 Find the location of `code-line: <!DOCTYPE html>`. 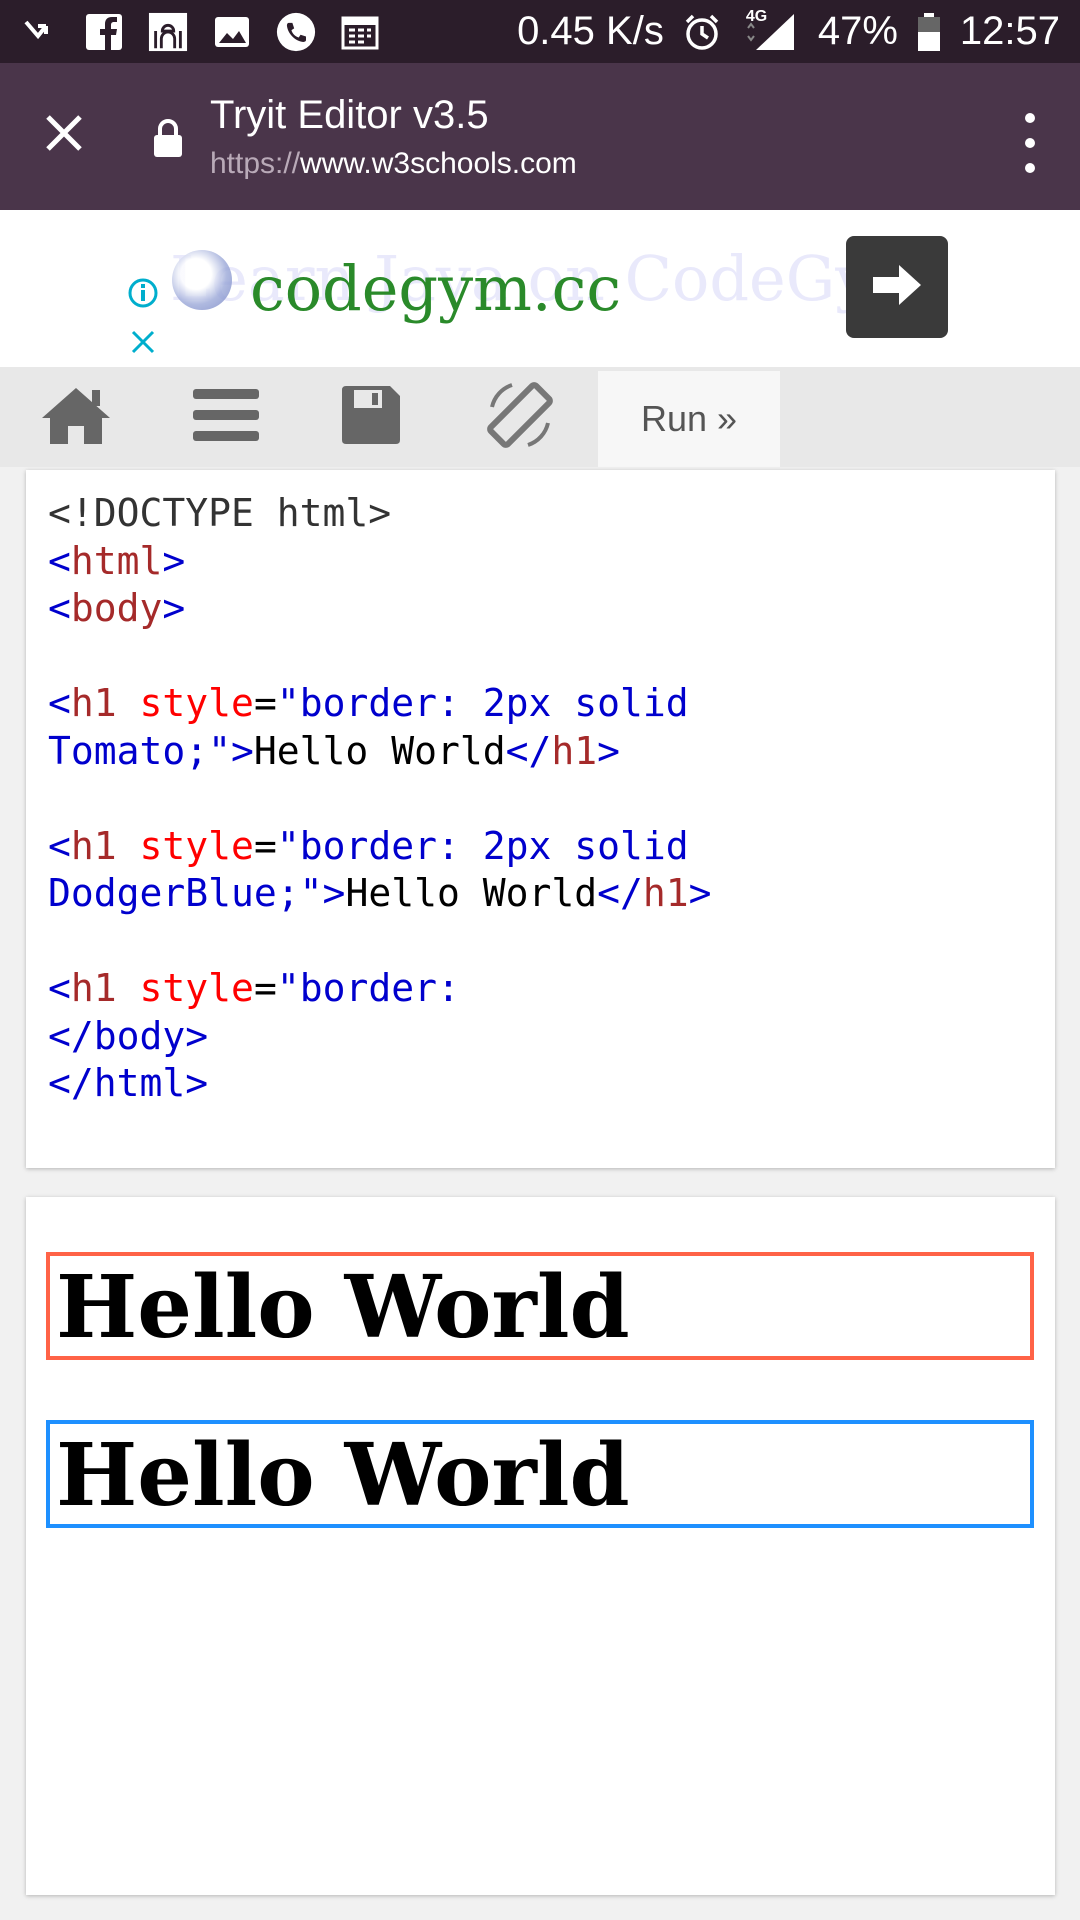

code-line: <!DOCTYPE html> is located at coordinates (540, 514).